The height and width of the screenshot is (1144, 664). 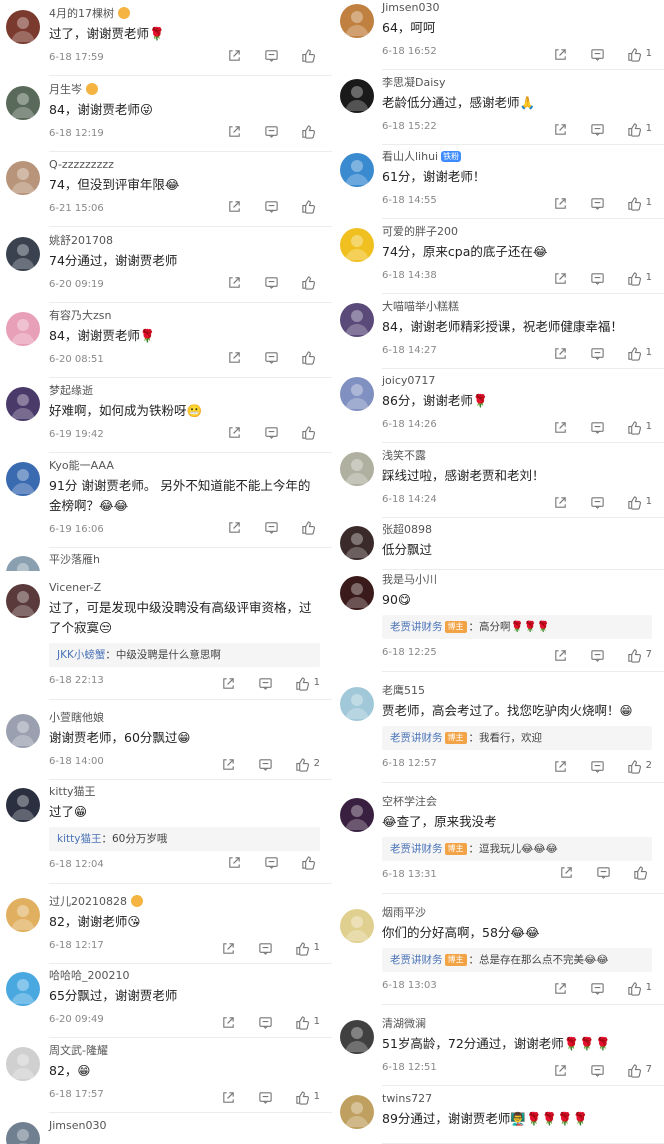 I want to click on username: 烟雨平沙, so click(x=517, y=913).